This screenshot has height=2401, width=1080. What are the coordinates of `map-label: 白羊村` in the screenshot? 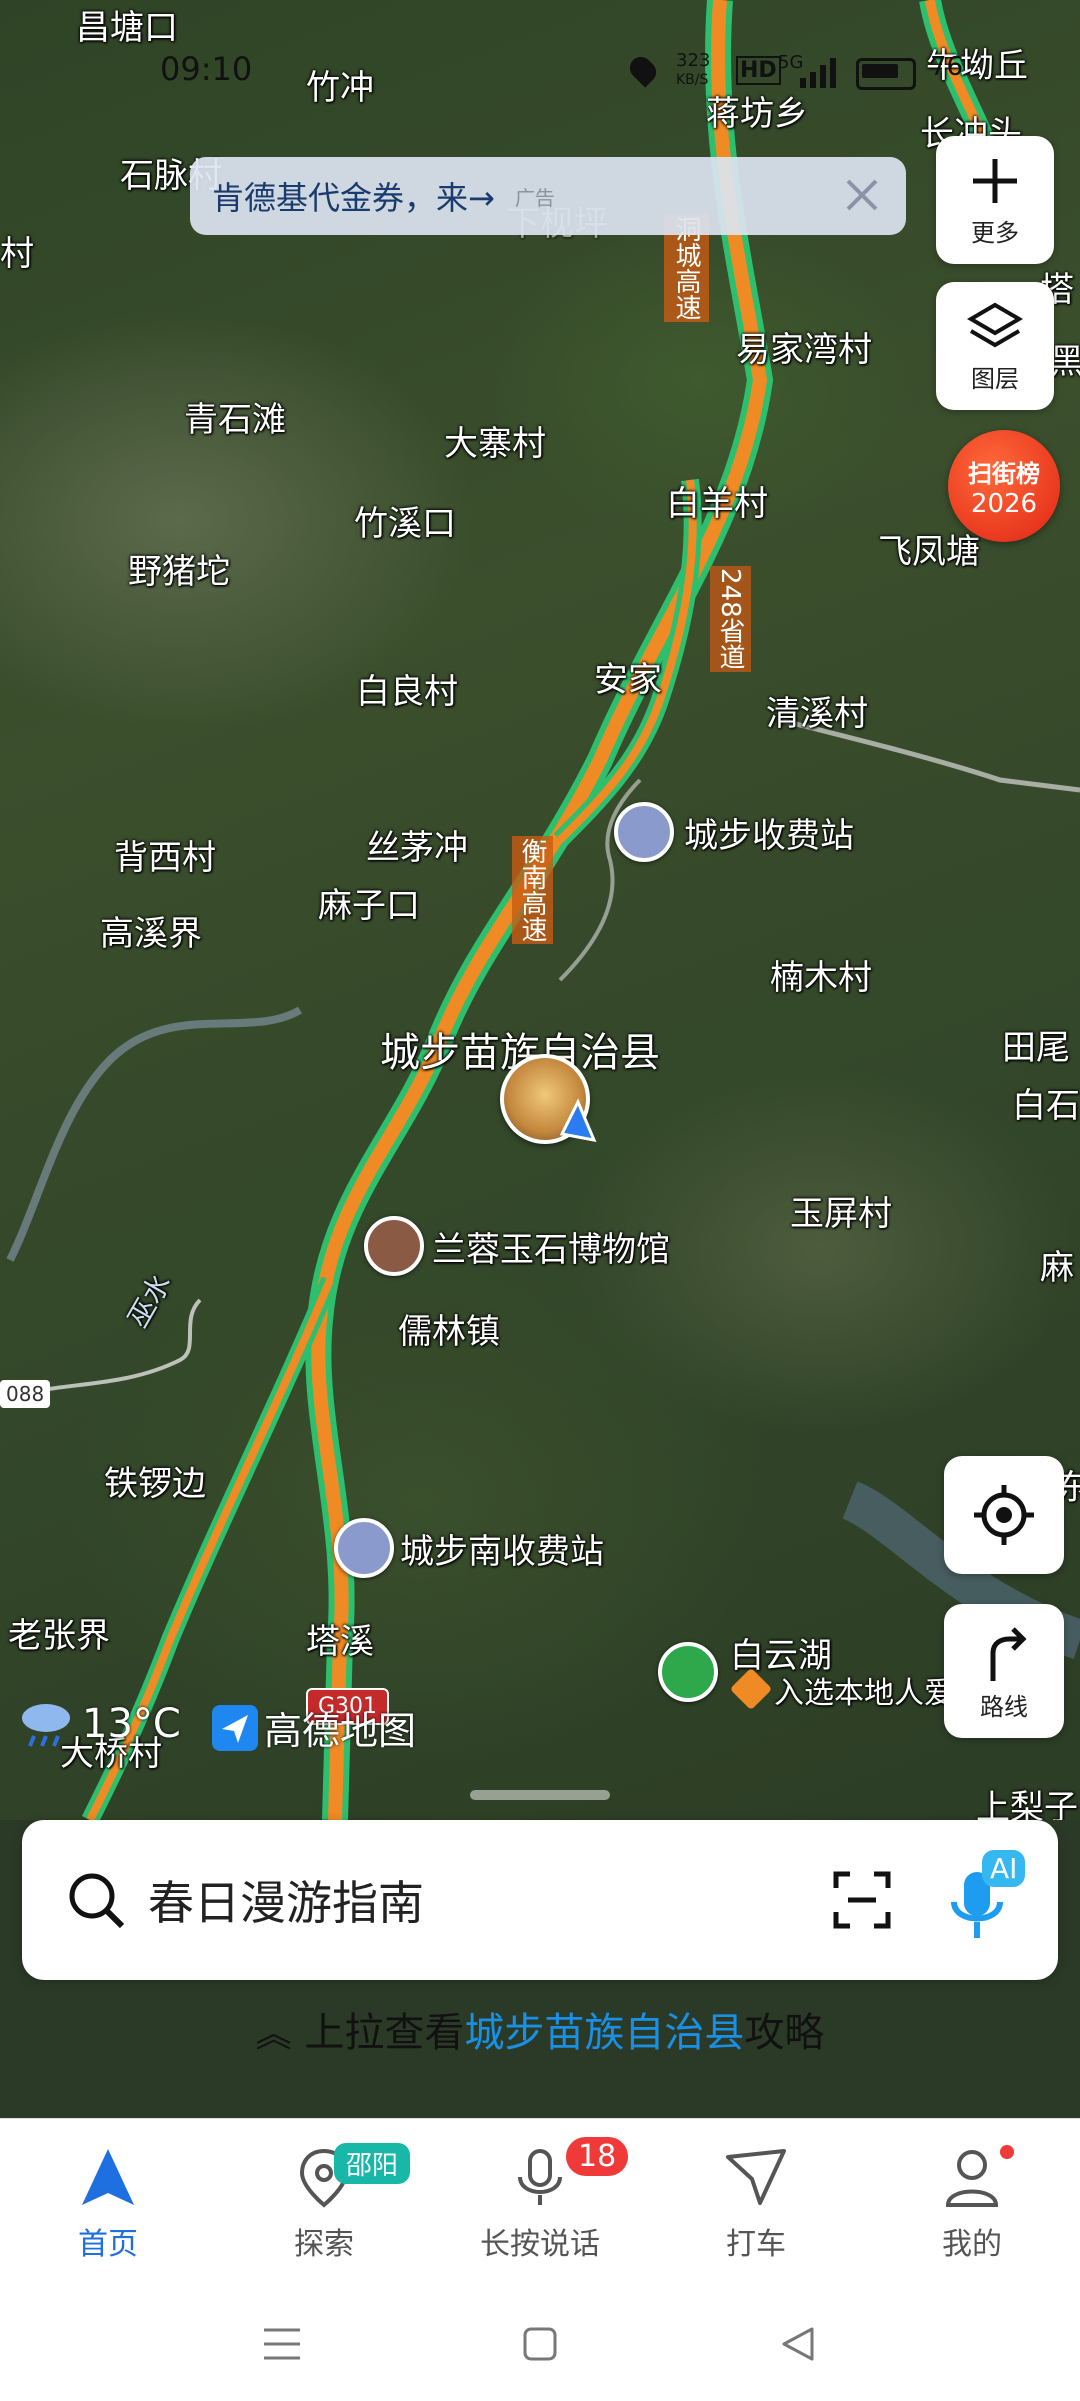 It's located at (717, 500).